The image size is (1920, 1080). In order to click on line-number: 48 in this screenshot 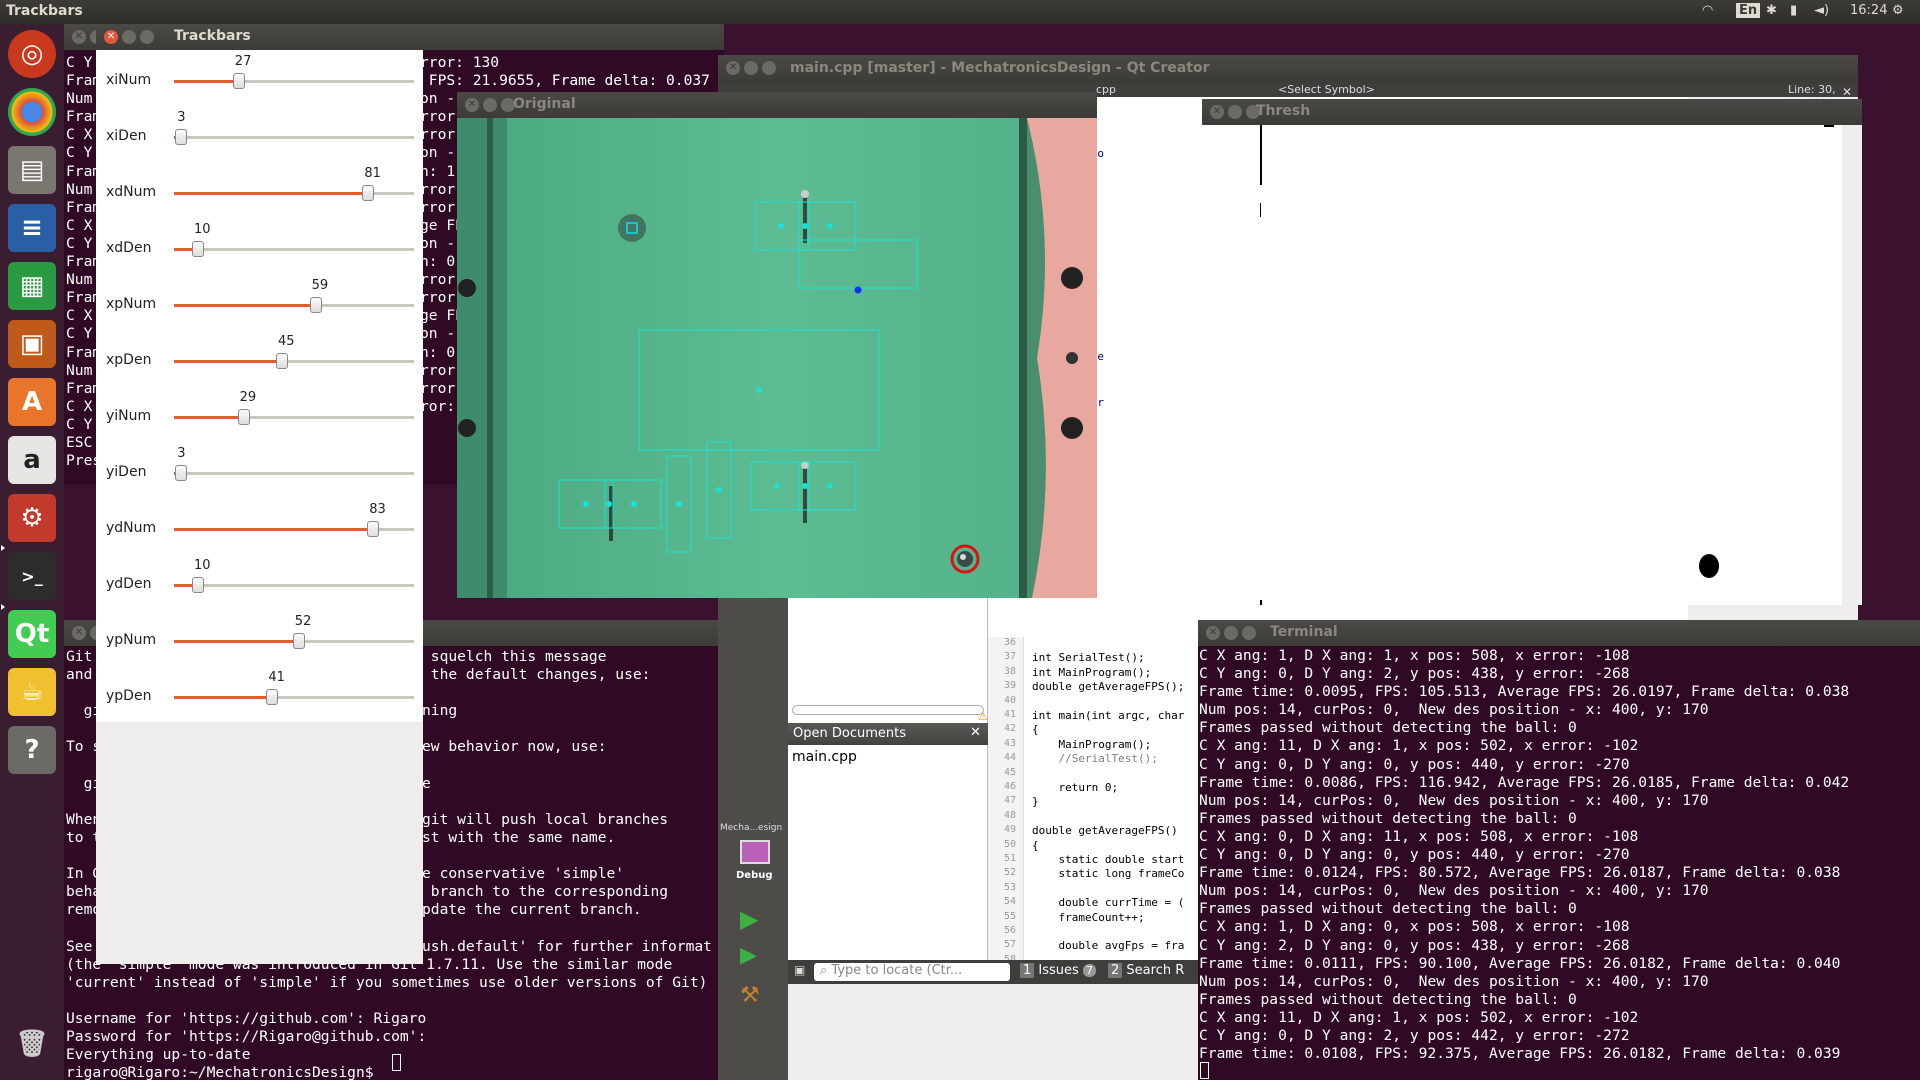, I will do `click(1009, 815)`.